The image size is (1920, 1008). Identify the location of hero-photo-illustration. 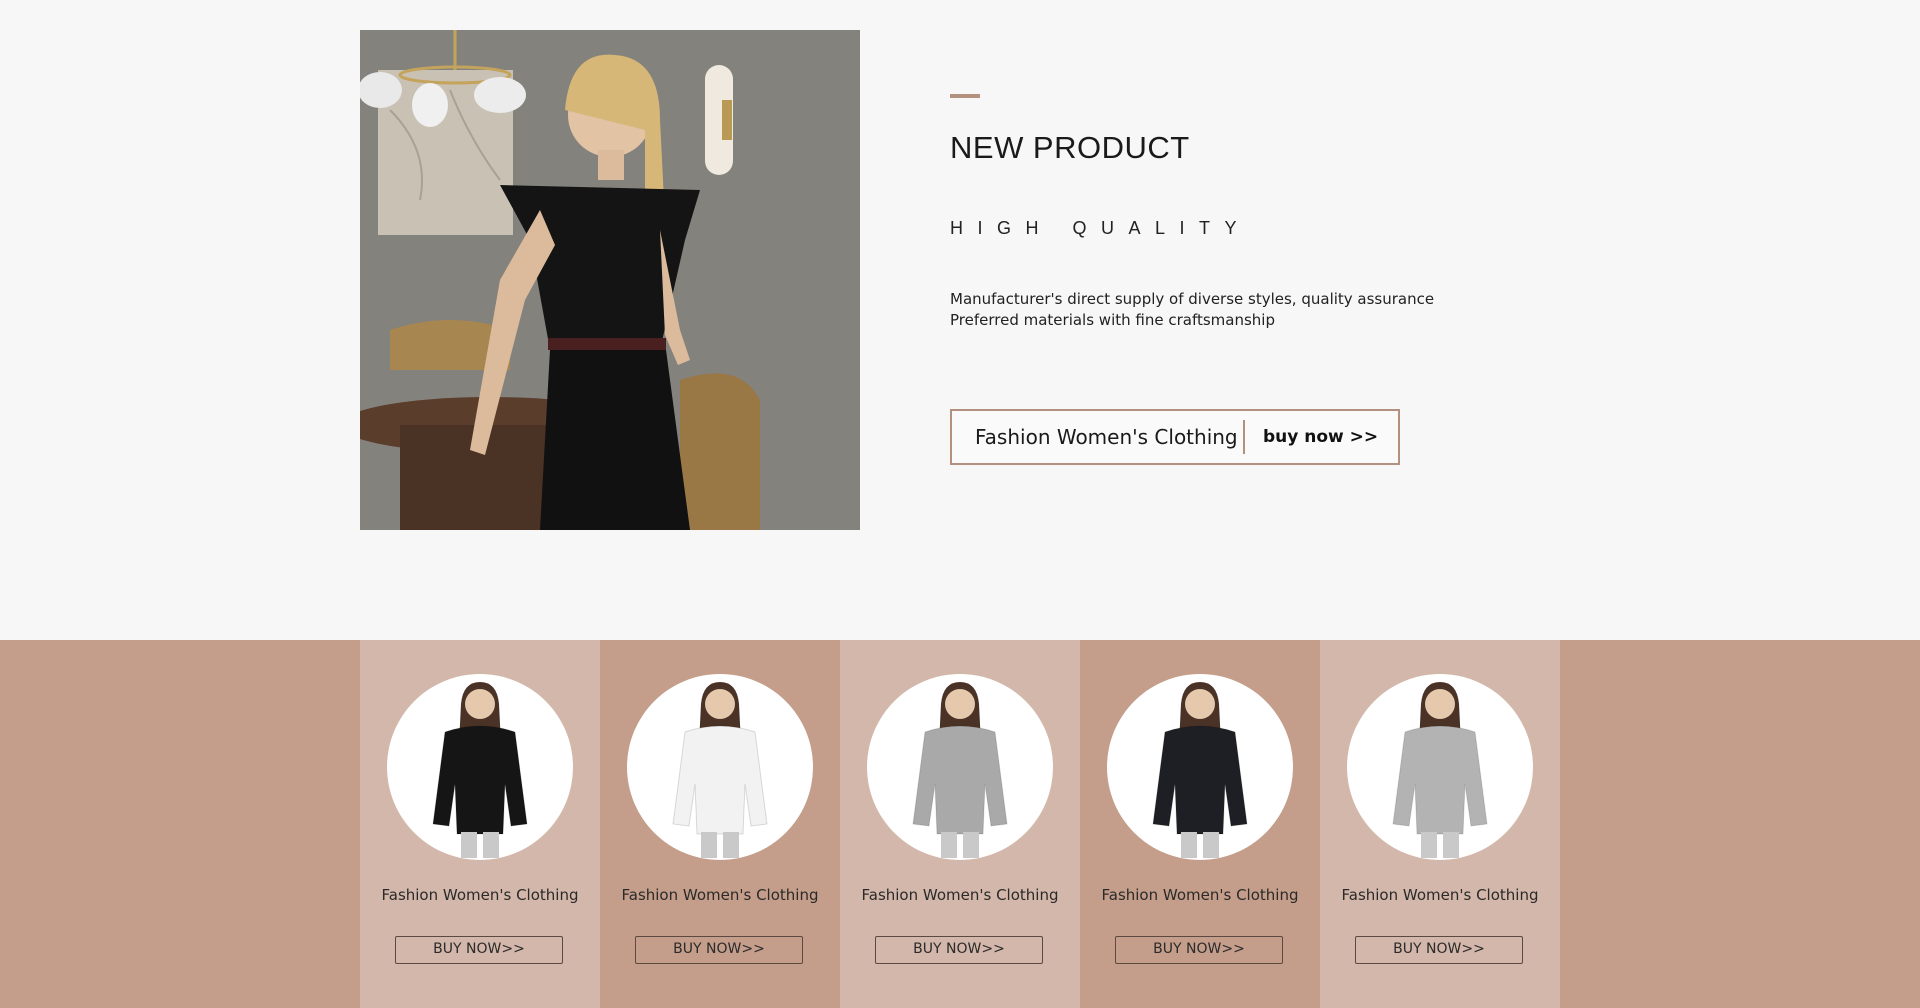
(610, 280).